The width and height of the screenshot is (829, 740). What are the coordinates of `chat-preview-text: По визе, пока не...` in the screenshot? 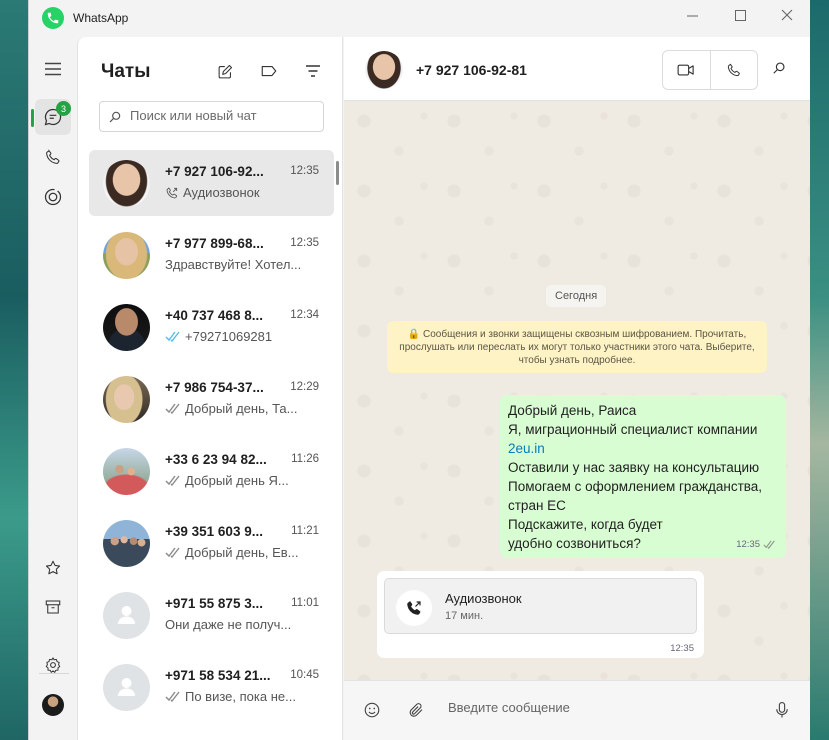 It's located at (240, 696).